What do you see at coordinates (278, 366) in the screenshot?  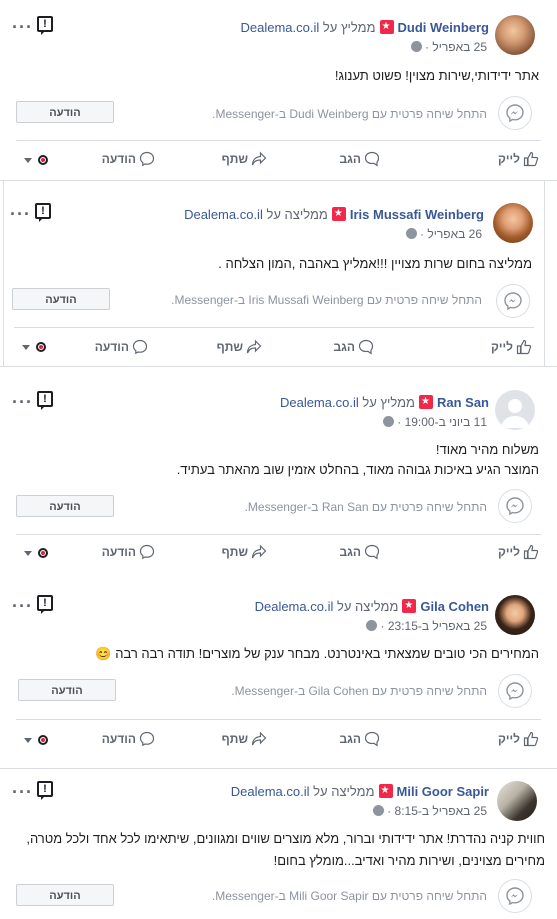 I see `card-divider` at bounding box center [278, 366].